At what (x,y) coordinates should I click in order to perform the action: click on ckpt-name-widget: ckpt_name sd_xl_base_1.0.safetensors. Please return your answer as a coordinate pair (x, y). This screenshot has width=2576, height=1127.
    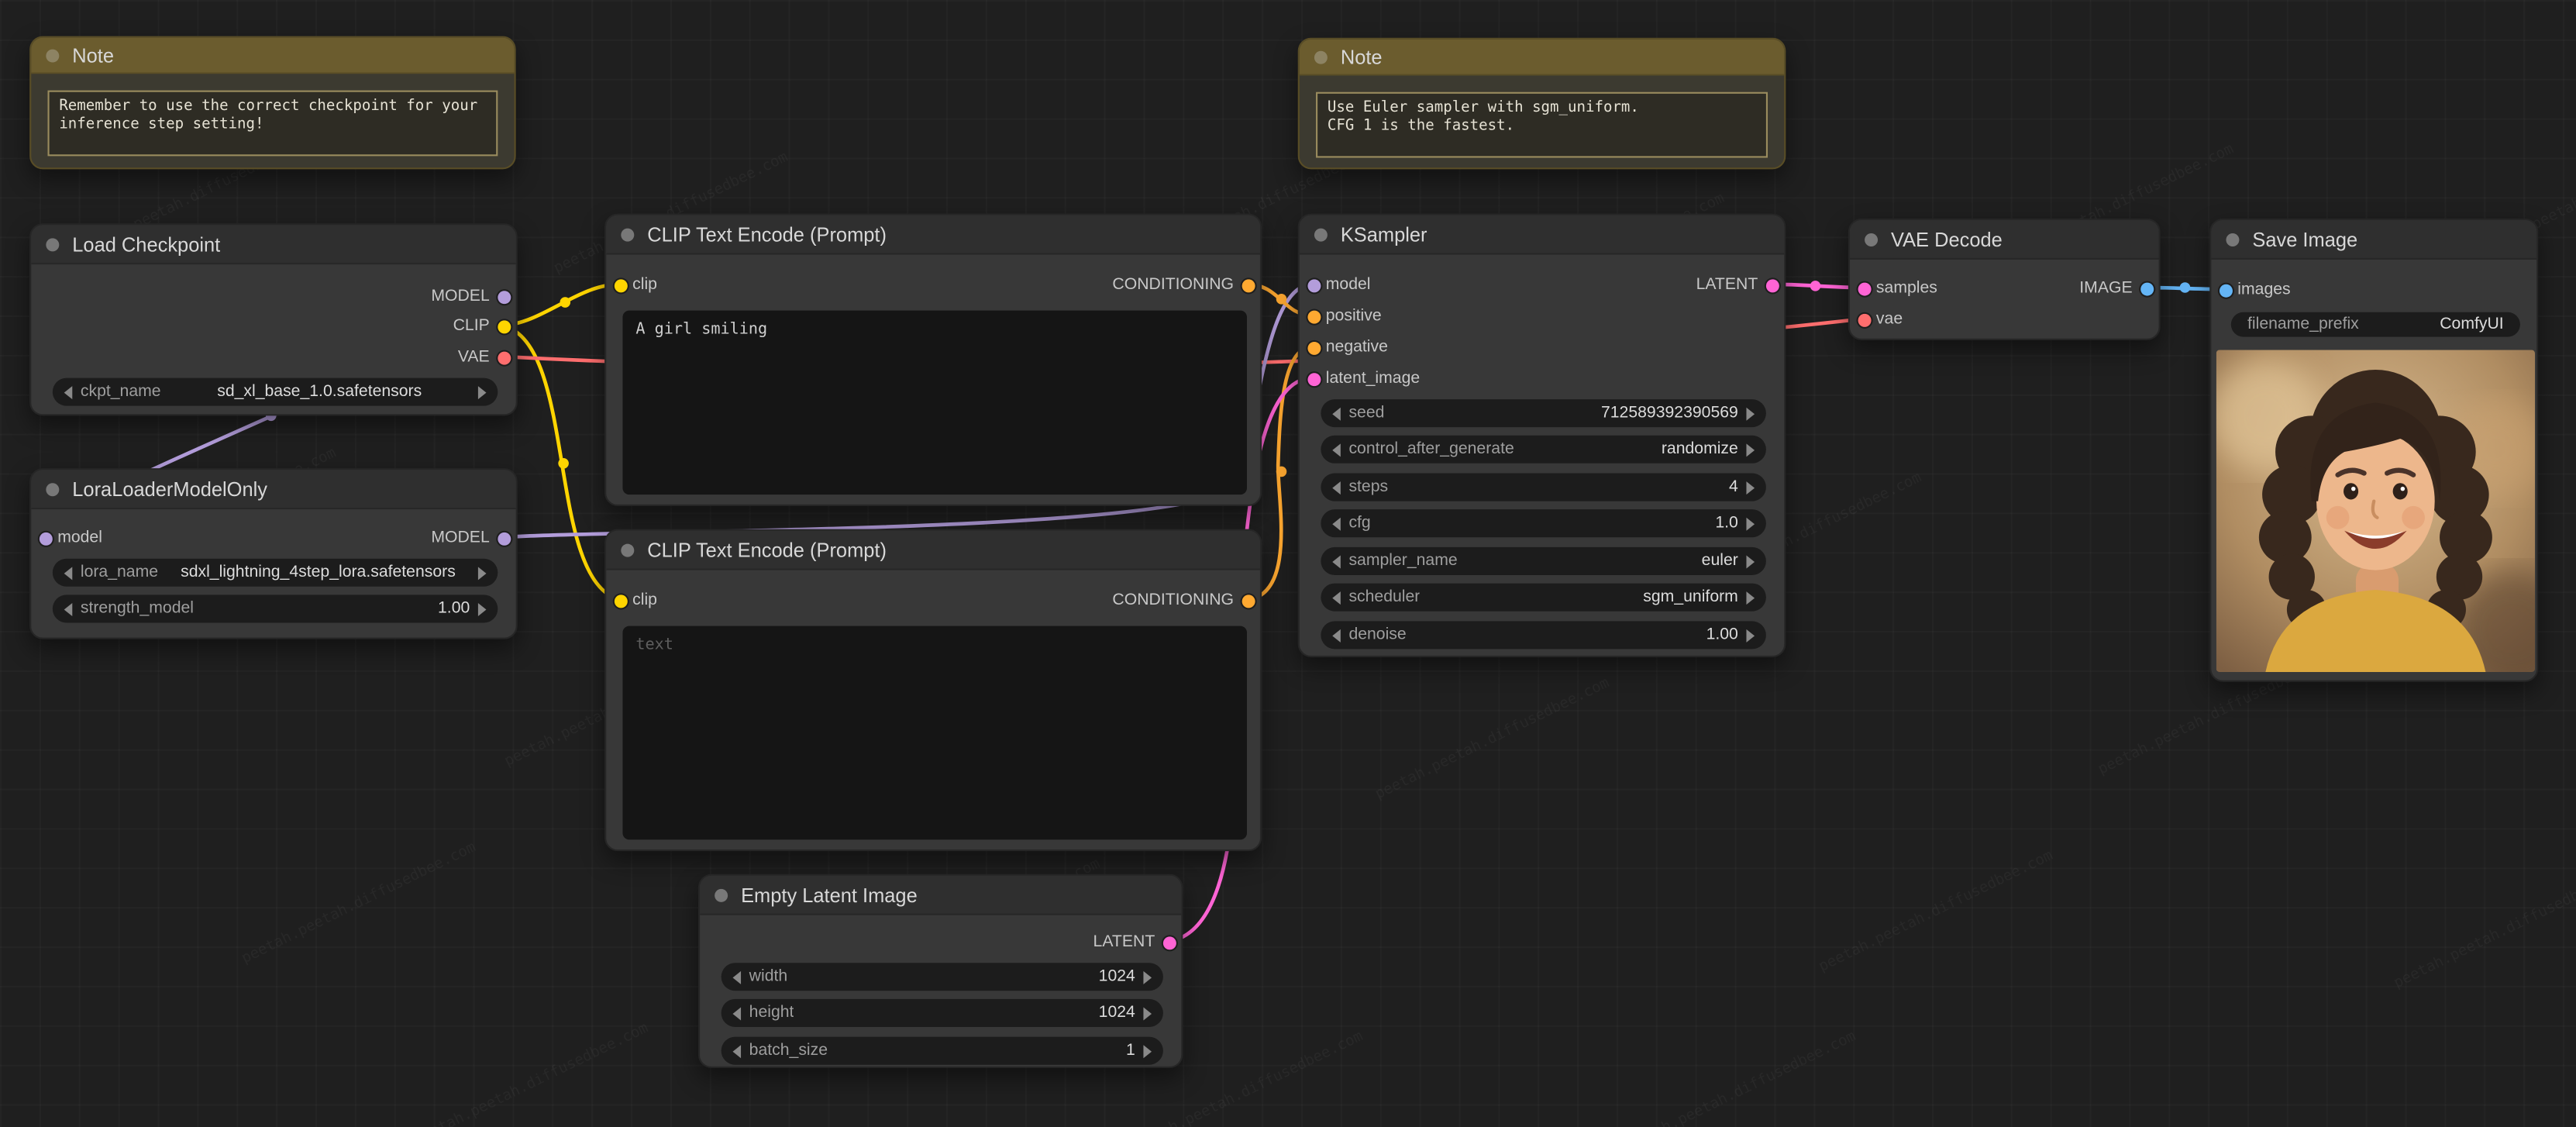
    Looking at the image, I should click on (275, 391).